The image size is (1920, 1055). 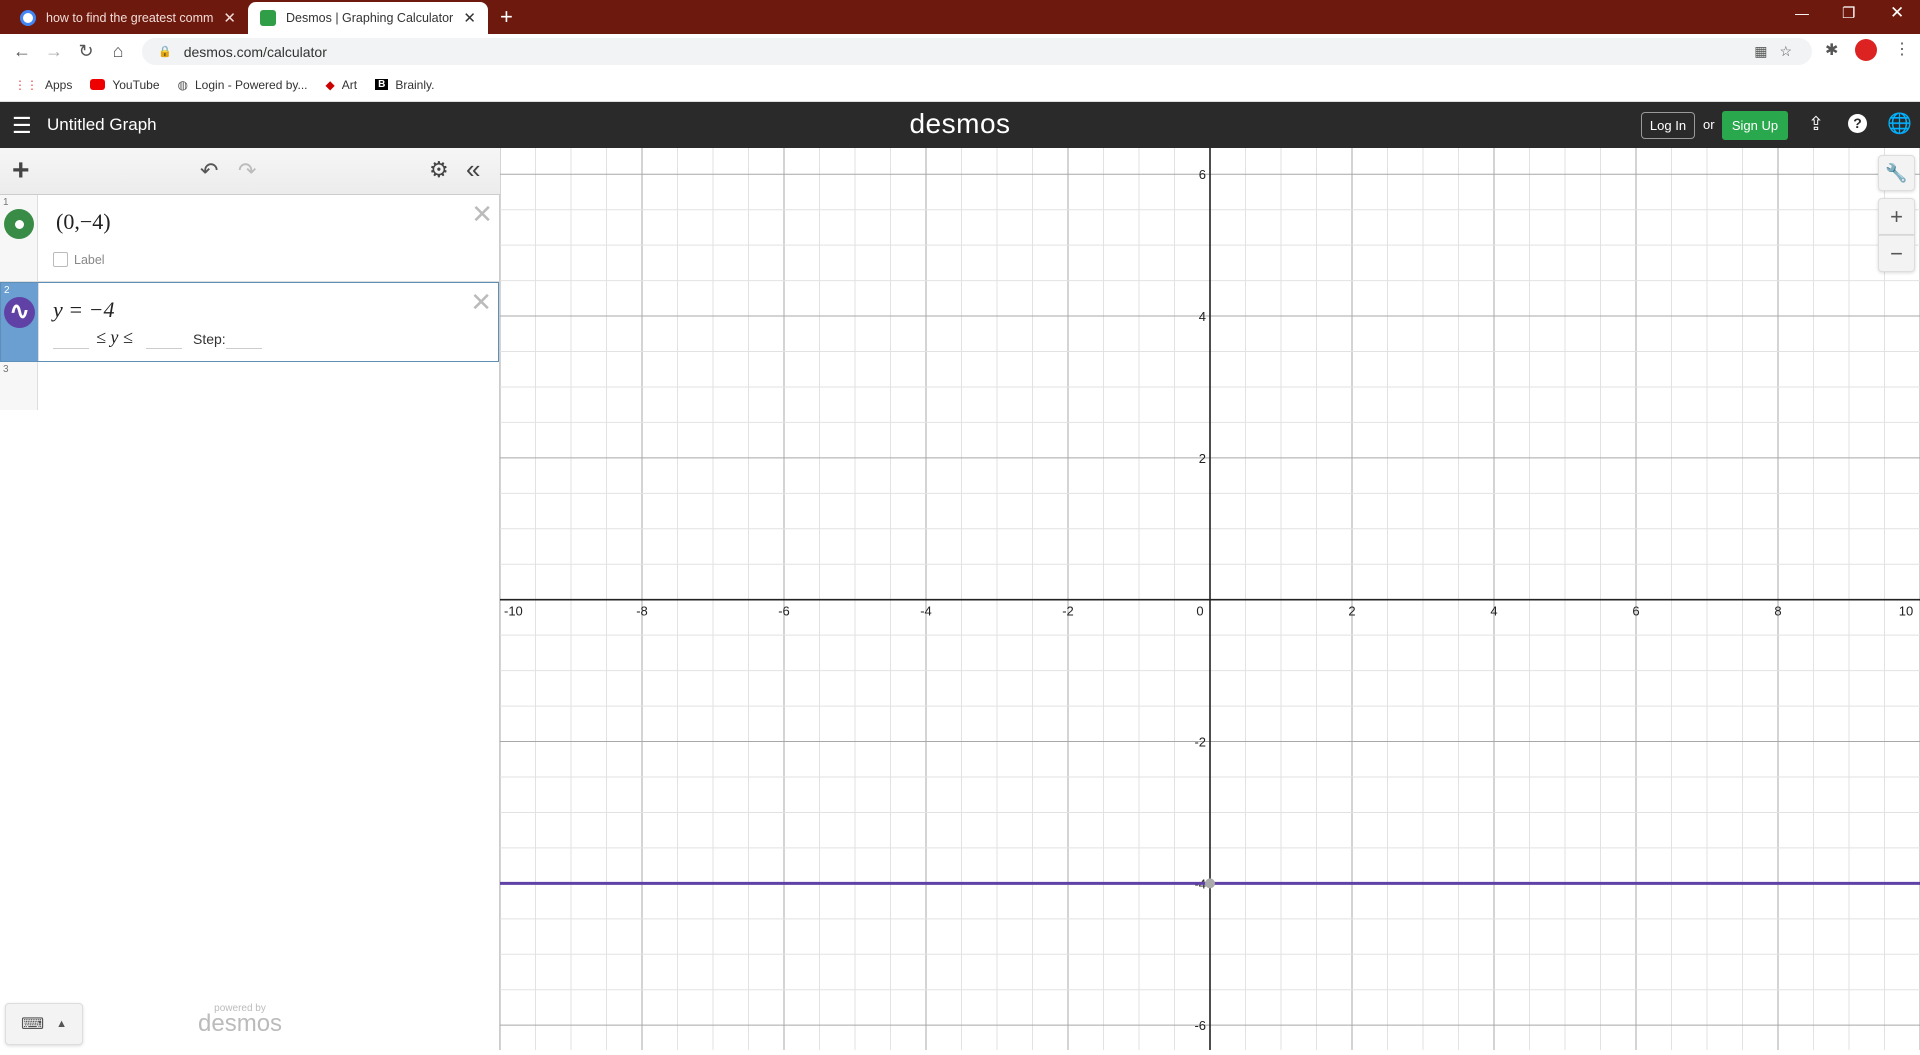 I want to click on tab-title: how to find the greatest commo, so click(x=130, y=18).